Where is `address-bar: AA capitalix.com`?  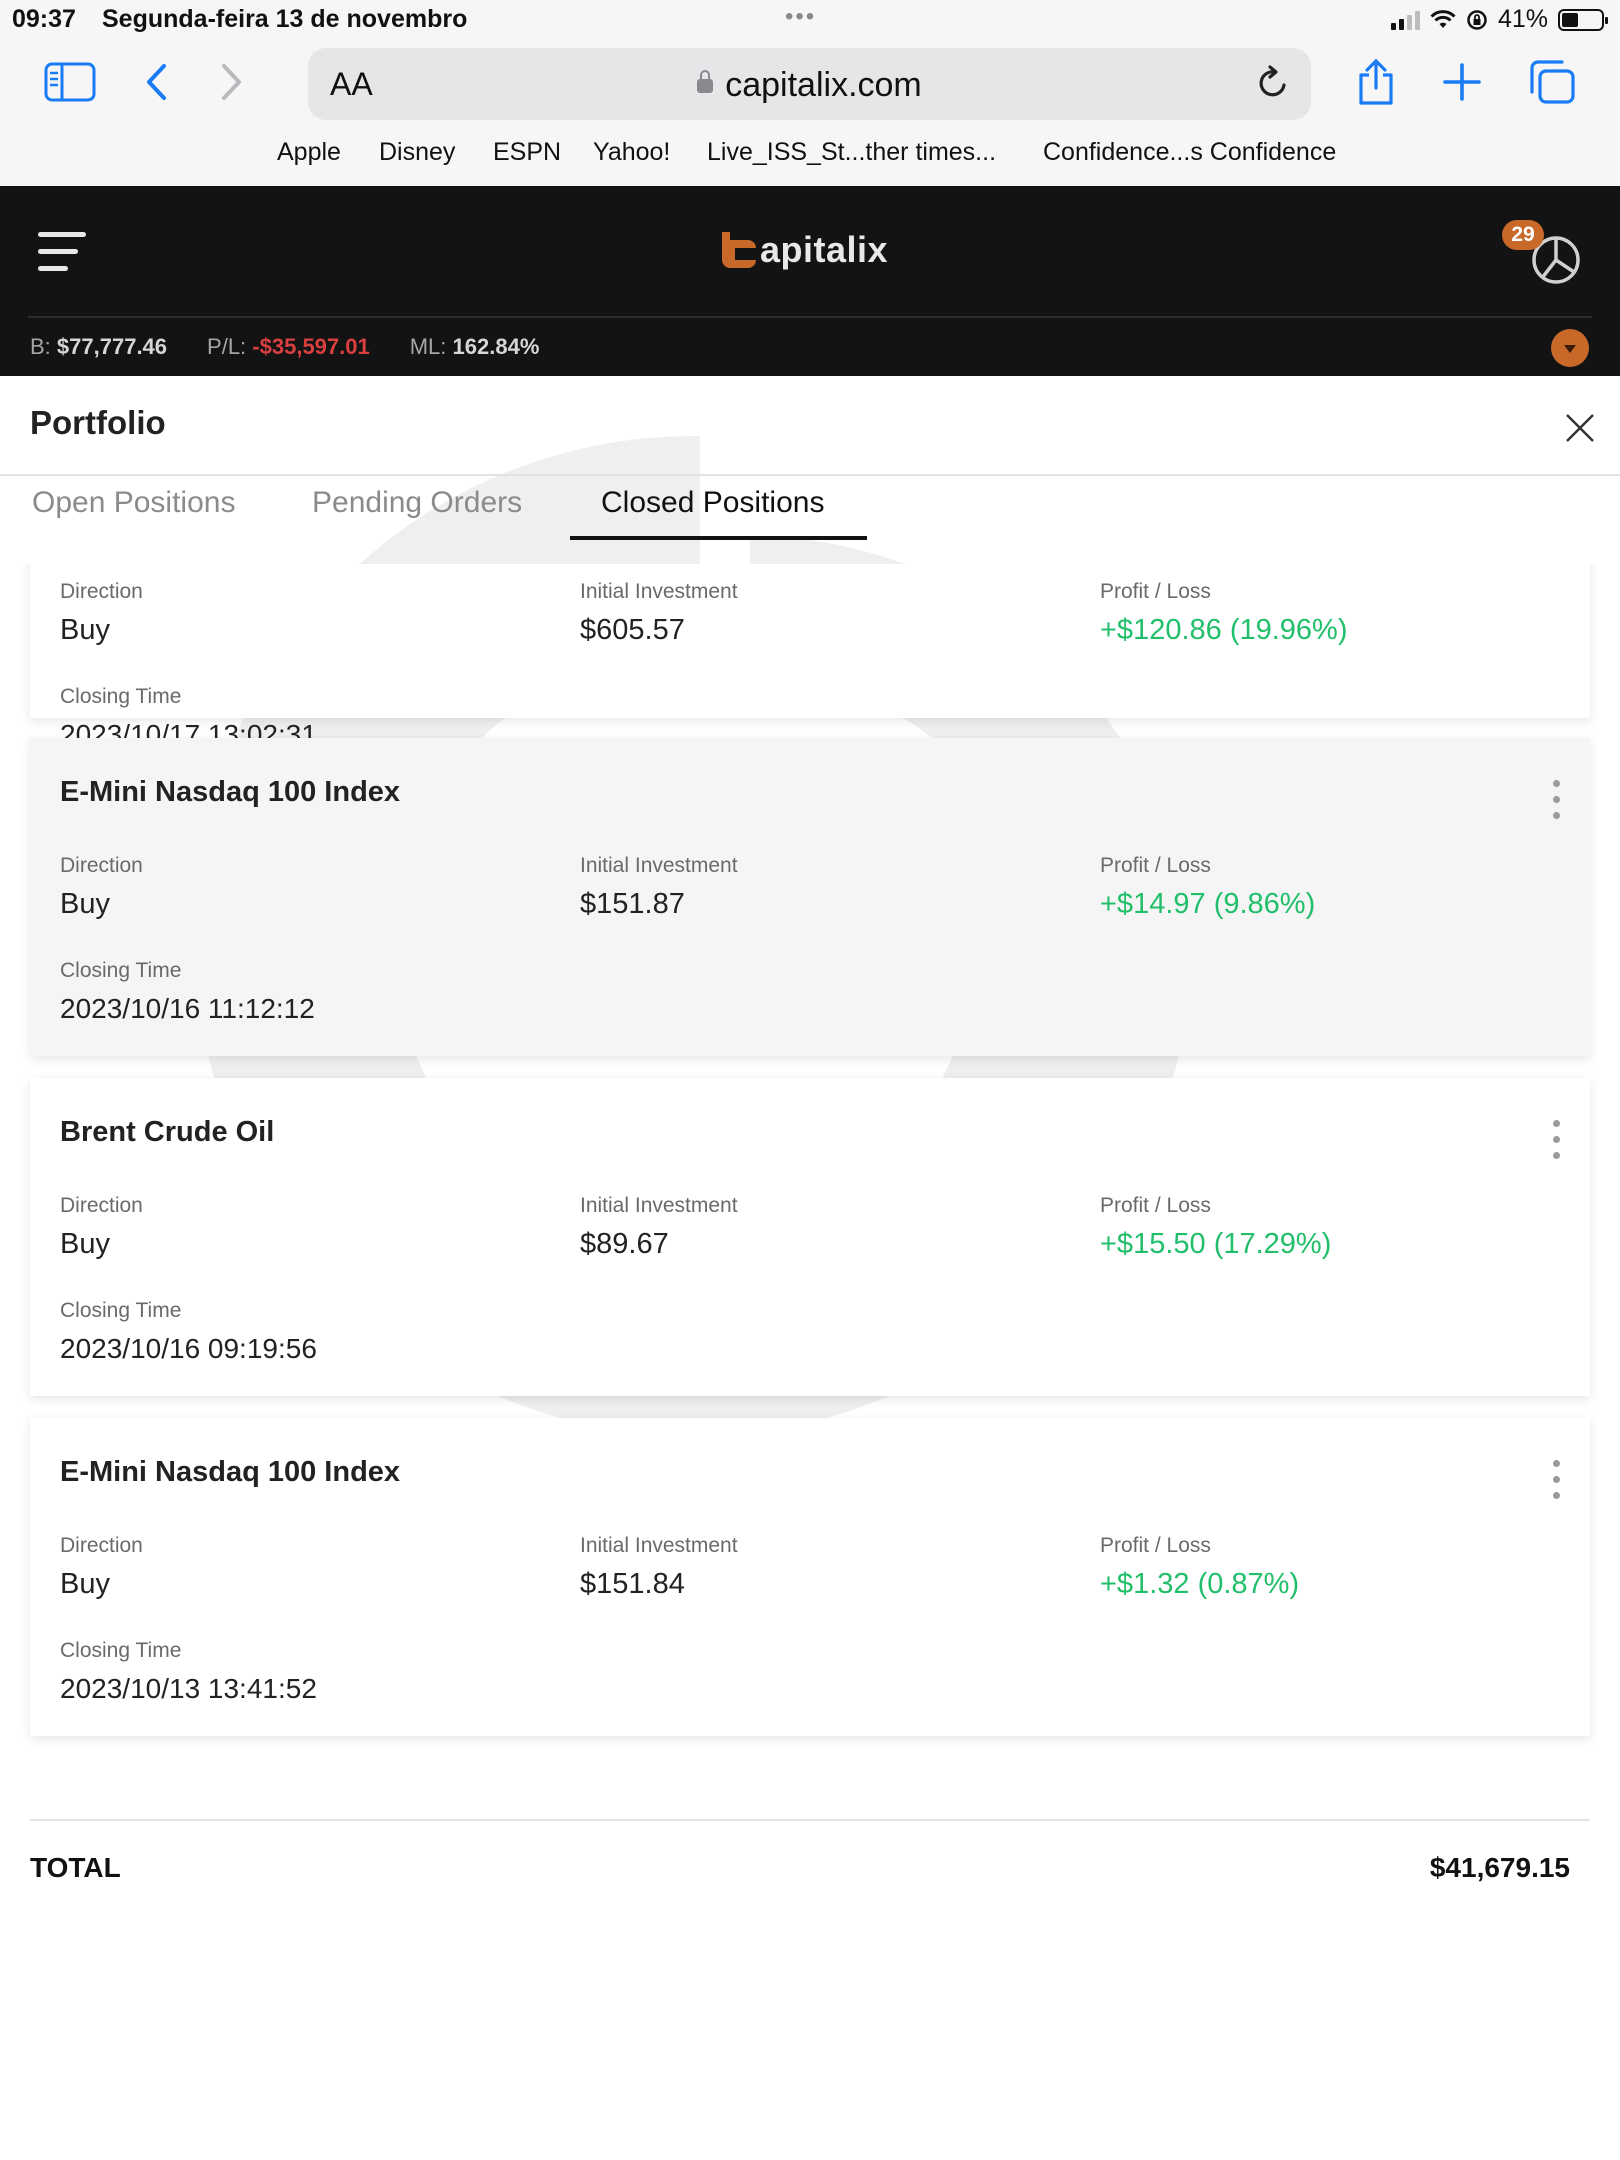
address-bar: AA capitalix.com is located at coordinates (809, 84).